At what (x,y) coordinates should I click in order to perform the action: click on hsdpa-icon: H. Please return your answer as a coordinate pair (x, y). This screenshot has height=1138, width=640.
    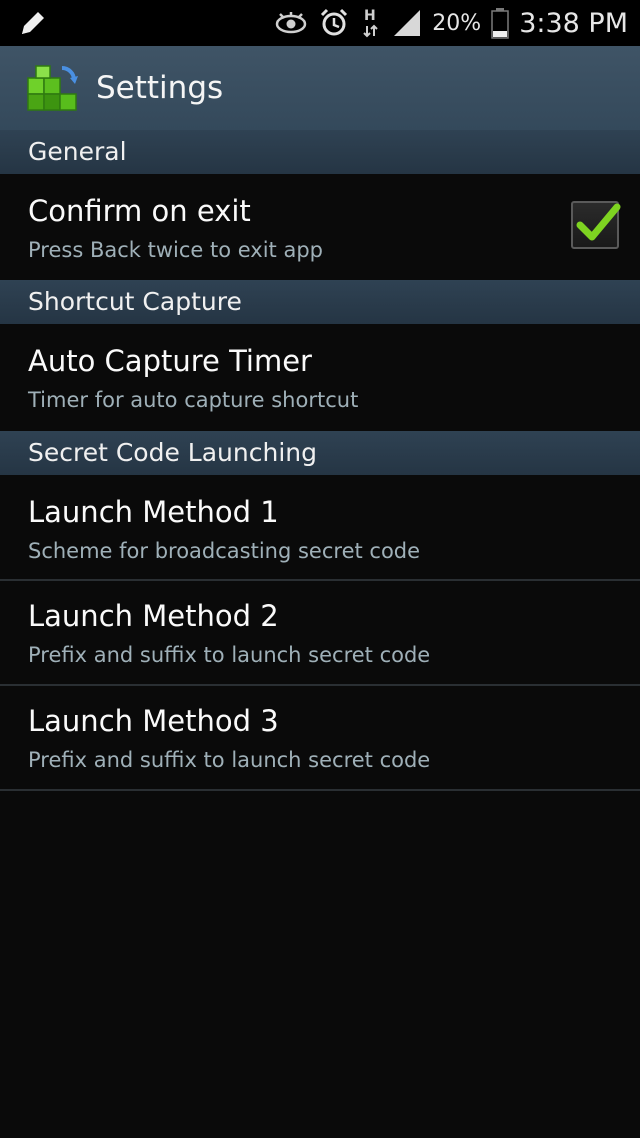
    Looking at the image, I should click on (371, 23).